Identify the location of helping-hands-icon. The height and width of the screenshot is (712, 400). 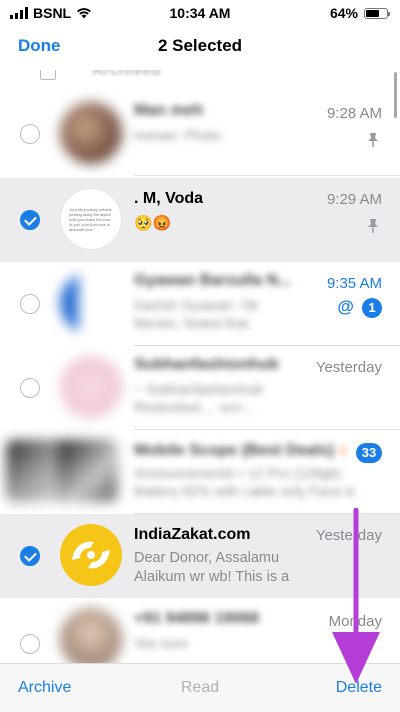
(91, 555).